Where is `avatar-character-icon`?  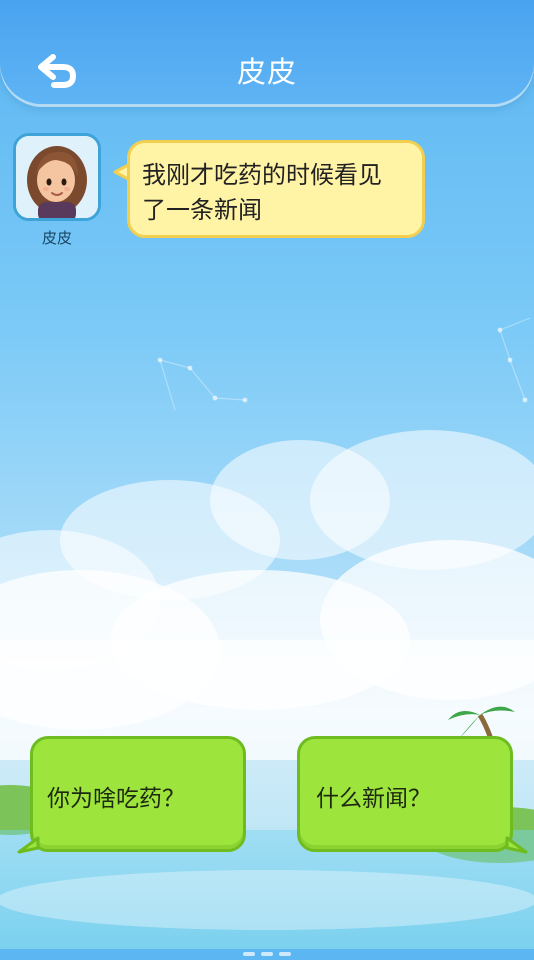 avatar-character-icon is located at coordinates (57, 177).